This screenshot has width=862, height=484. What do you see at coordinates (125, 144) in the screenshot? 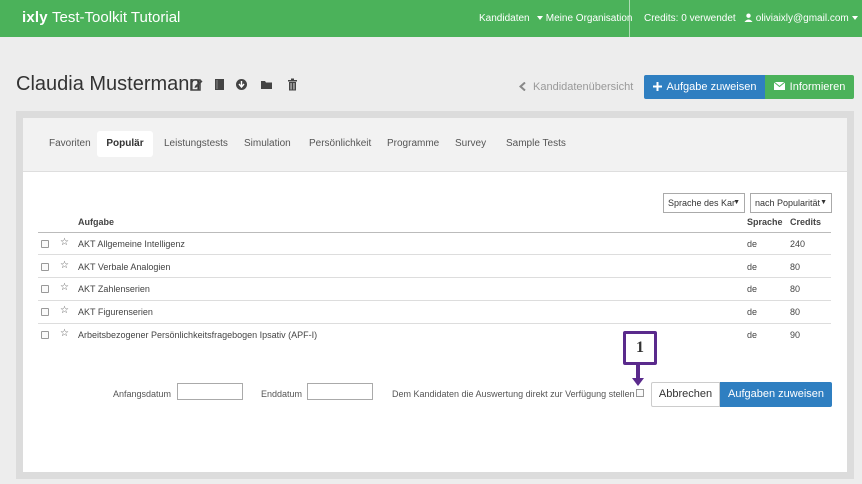
I see `tab-populaer: Populär` at bounding box center [125, 144].